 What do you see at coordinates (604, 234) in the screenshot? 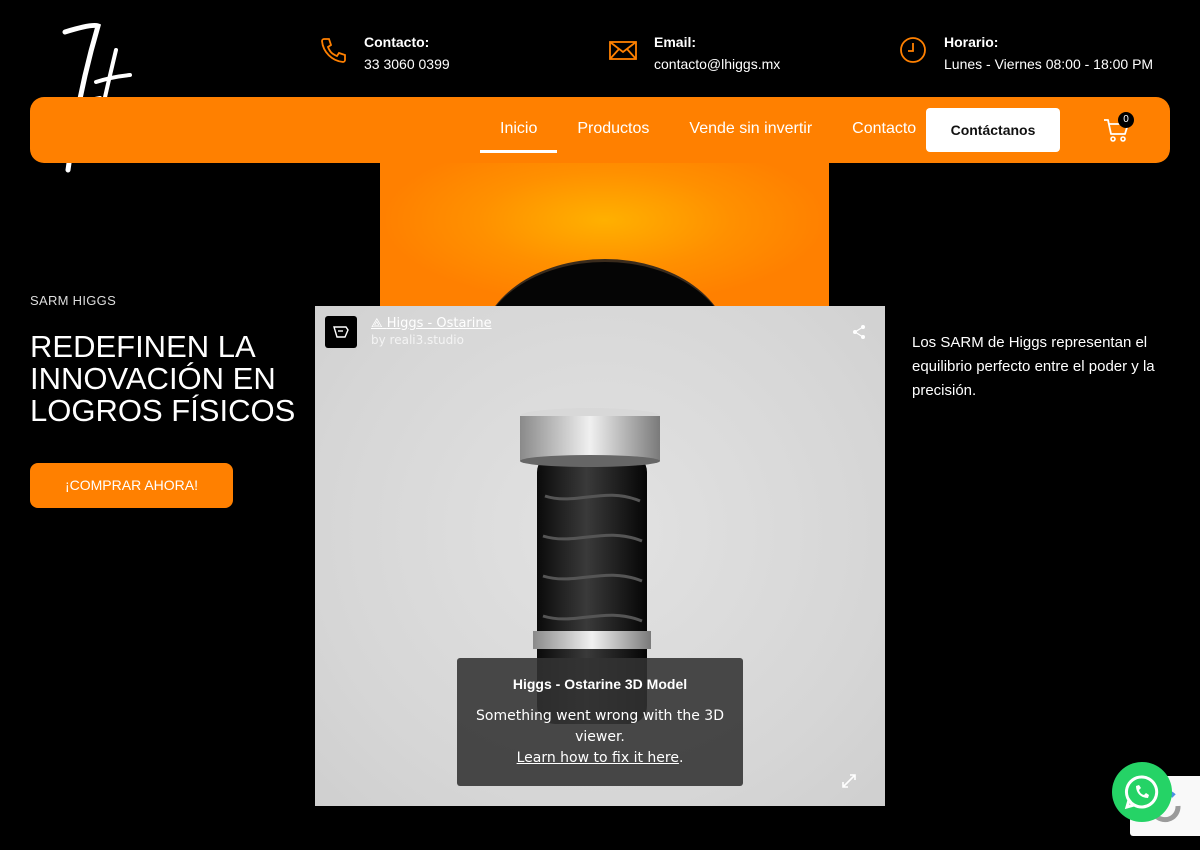
I see `hero-product-image` at bounding box center [604, 234].